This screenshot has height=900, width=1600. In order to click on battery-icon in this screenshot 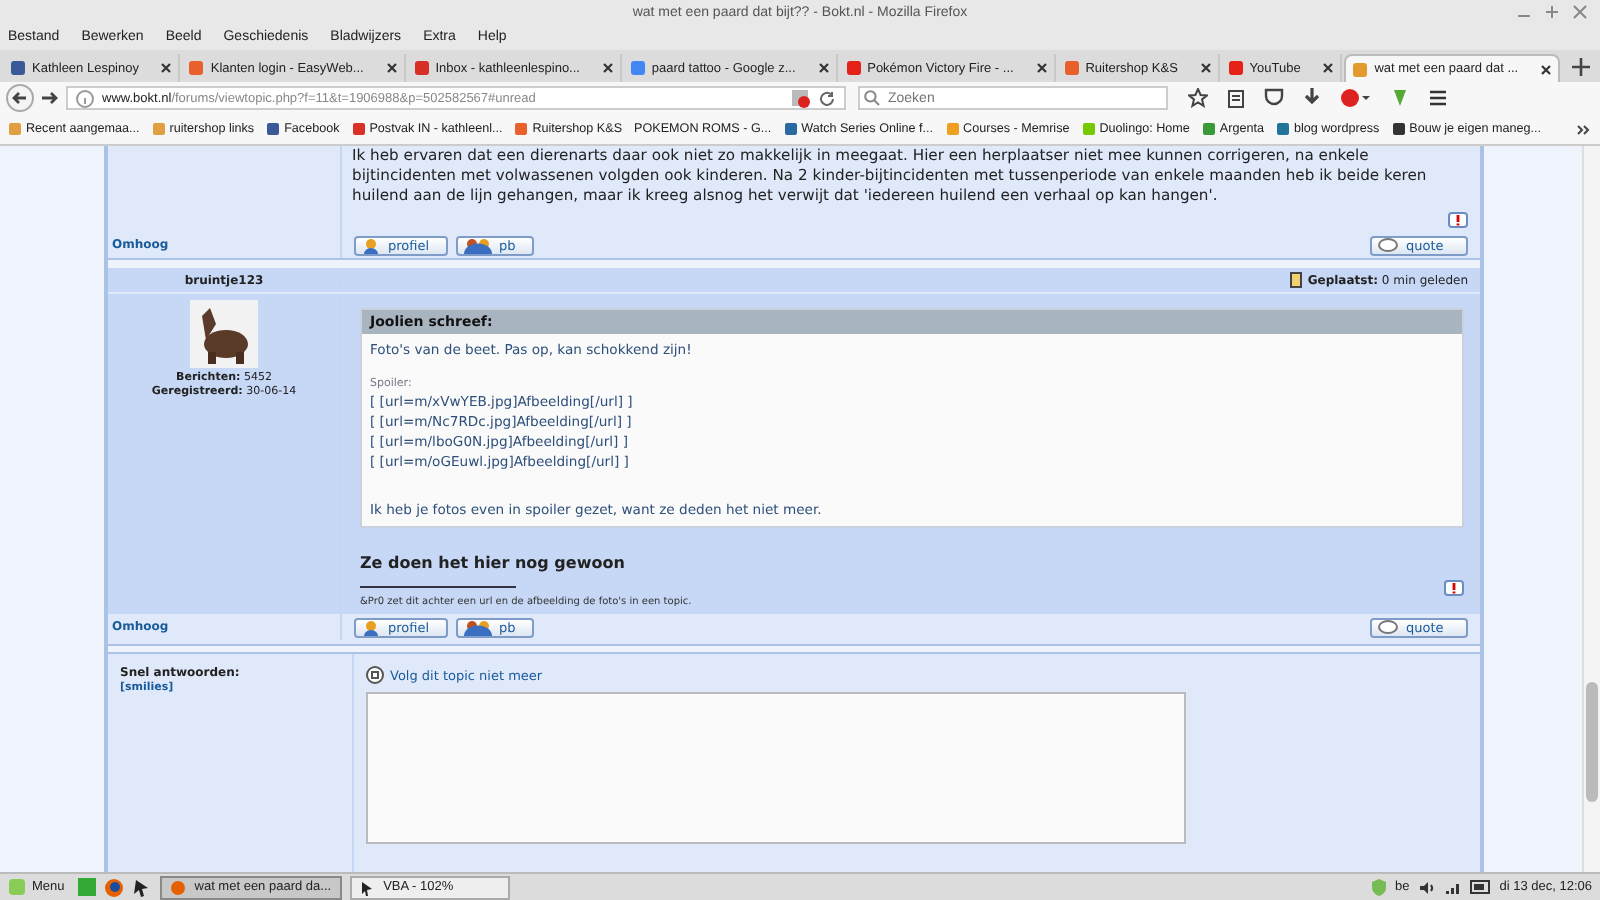, I will do `click(1480, 887)`.